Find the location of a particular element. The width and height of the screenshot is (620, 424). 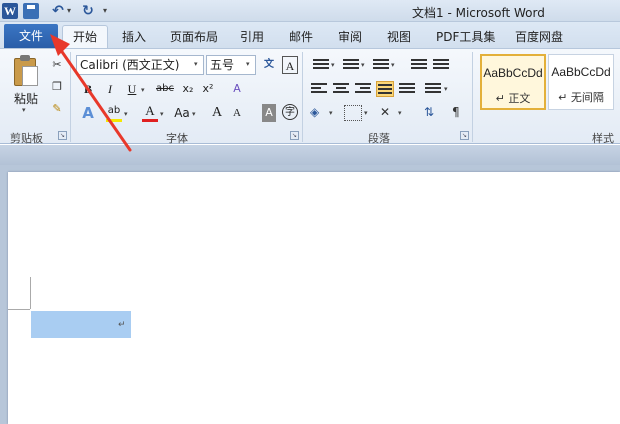

highlight-dropdown-icon: ▾ is located at coordinates (126, 114).